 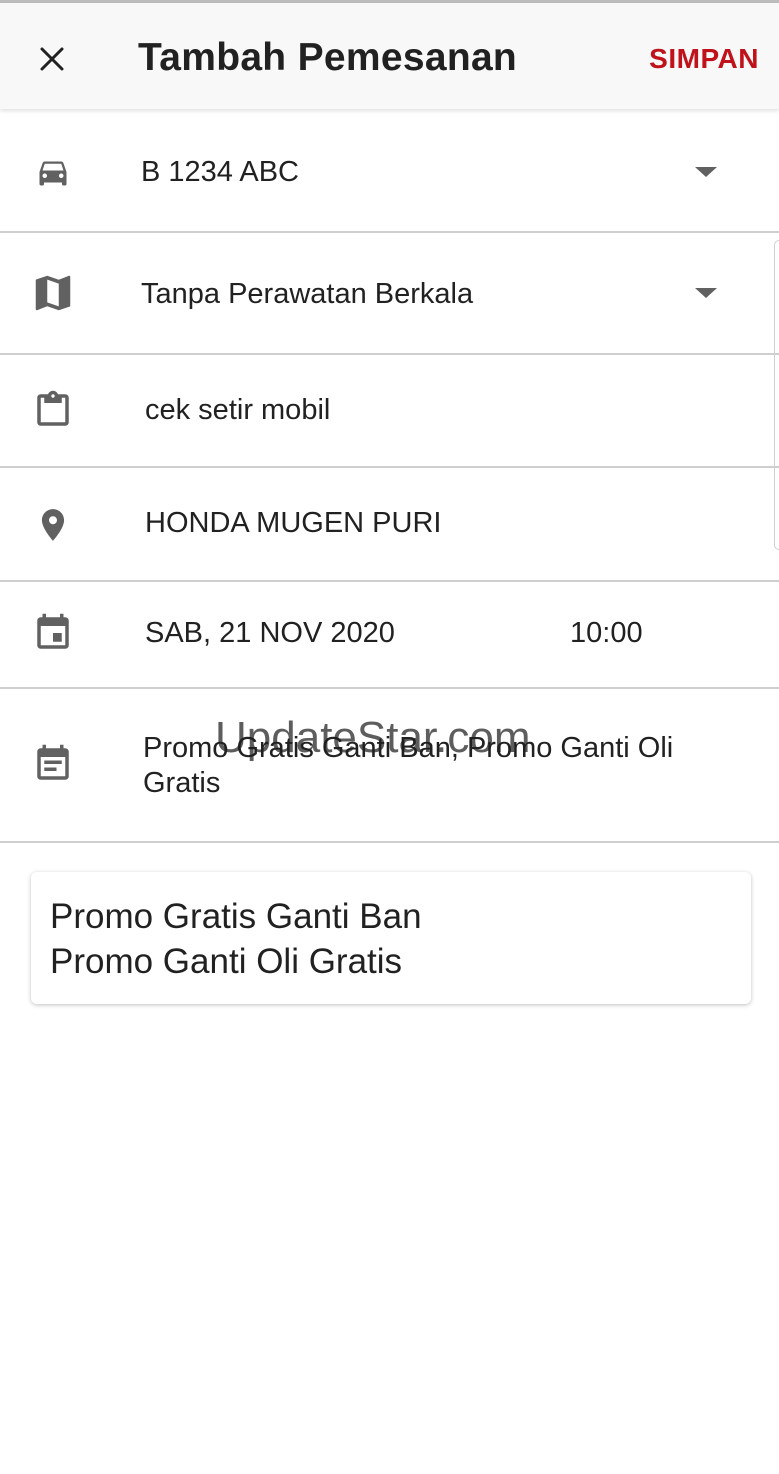 I want to click on vehicle-value: B 1234 ABC, so click(x=220, y=172).